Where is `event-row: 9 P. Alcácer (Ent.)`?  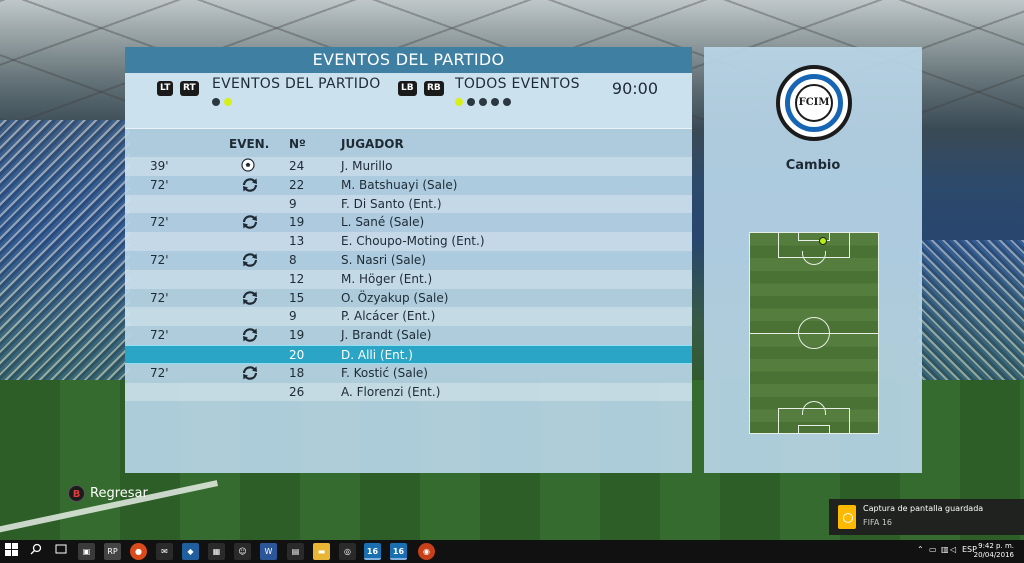
event-row: 9 P. Alcácer (Ent.) is located at coordinates (408, 317).